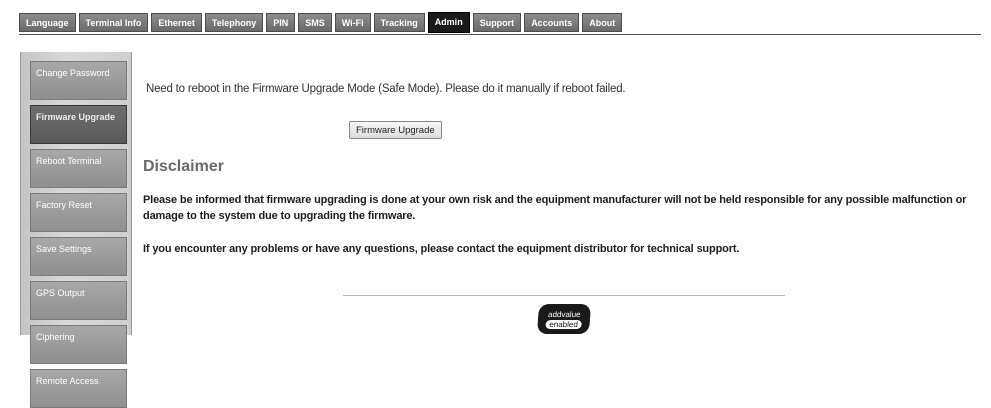  What do you see at coordinates (176, 22) in the screenshot?
I see `tab-ethernet: Ethernet` at bounding box center [176, 22].